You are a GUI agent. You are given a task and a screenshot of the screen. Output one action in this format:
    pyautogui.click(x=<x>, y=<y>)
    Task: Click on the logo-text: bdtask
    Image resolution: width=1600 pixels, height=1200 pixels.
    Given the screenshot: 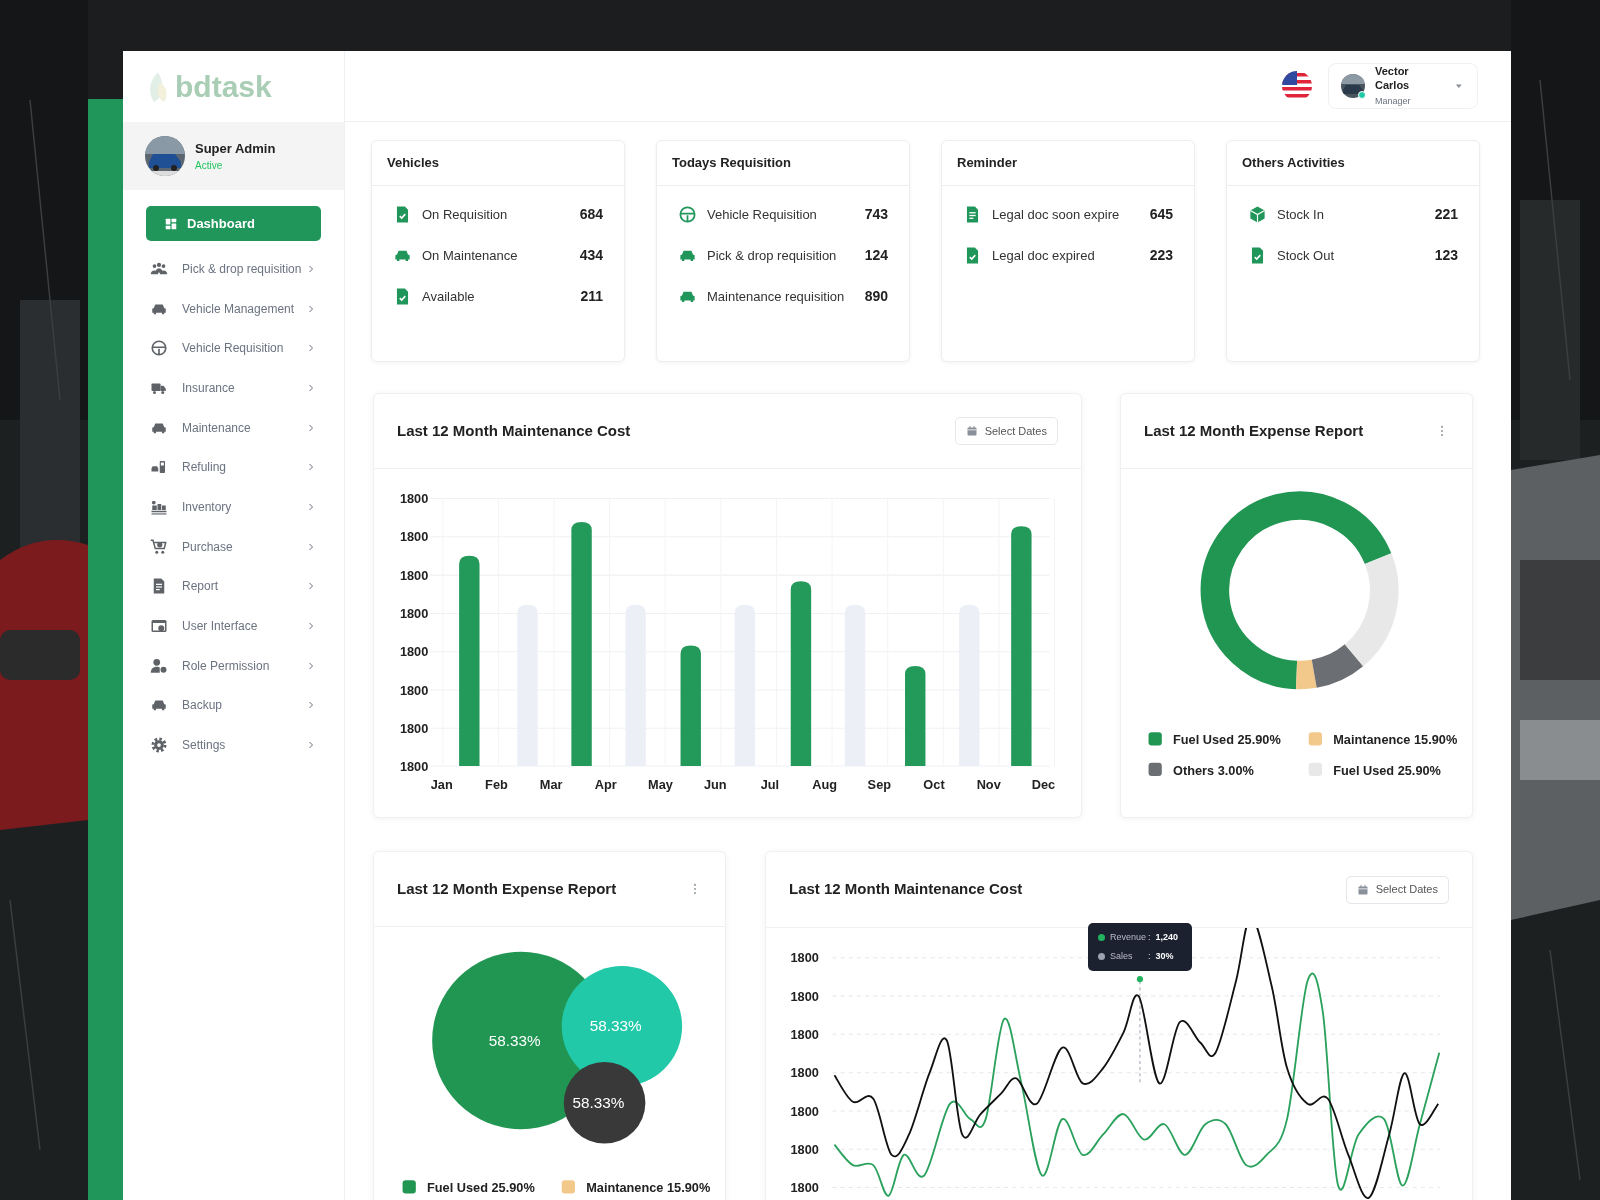 What is the action you would take?
    pyautogui.click(x=223, y=86)
    